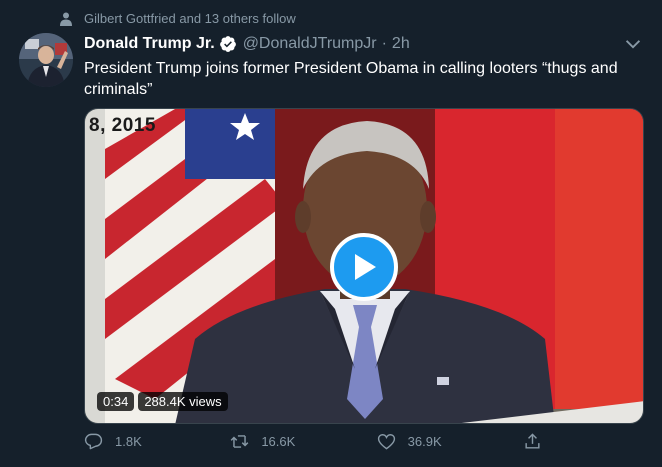 The width and height of the screenshot is (662, 467). I want to click on avatar-image, so click(46, 60).